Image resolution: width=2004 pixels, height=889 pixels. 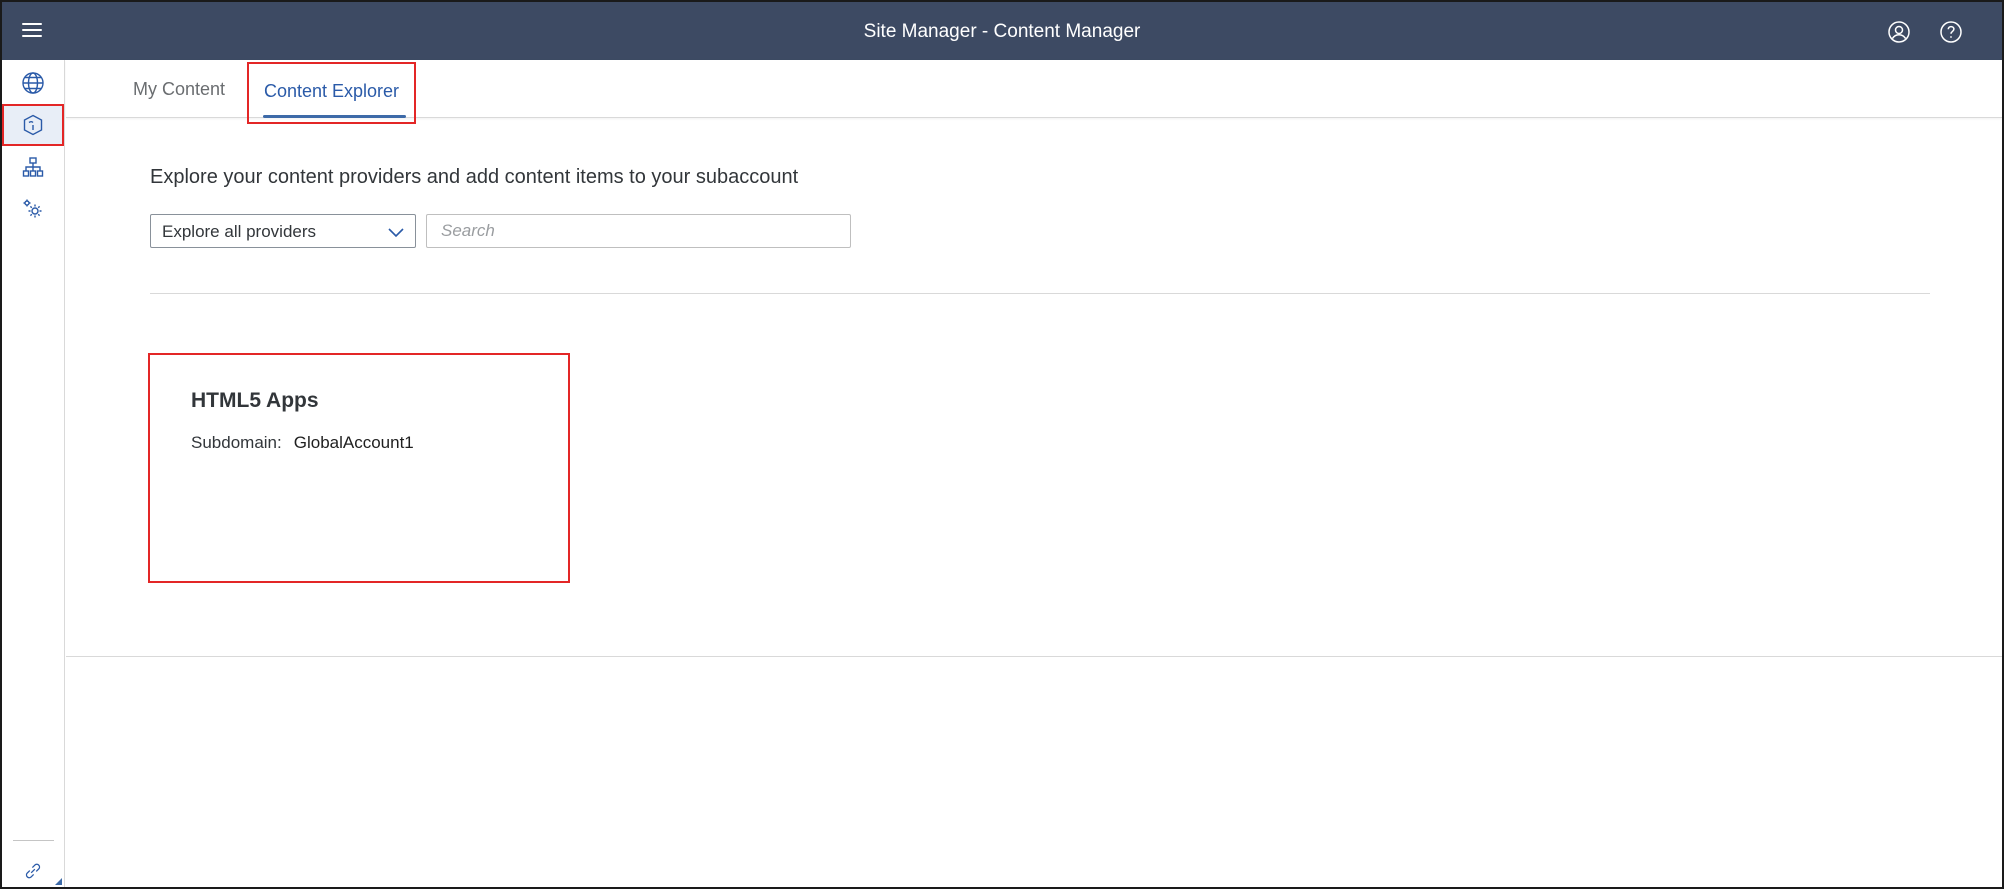 What do you see at coordinates (33, 473) in the screenshot?
I see `side-navigation` at bounding box center [33, 473].